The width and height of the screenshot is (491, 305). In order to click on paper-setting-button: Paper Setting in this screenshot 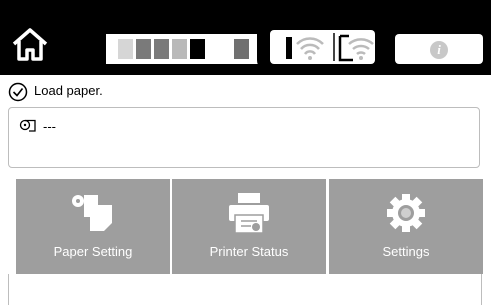, I will do `click(93, 226)`.